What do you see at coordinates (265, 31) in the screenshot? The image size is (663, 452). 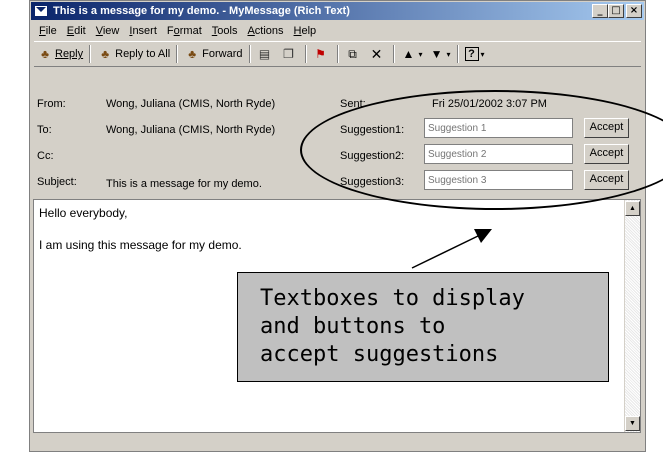 I see `menu-actions: Actions` at bounding box center [265, 31].